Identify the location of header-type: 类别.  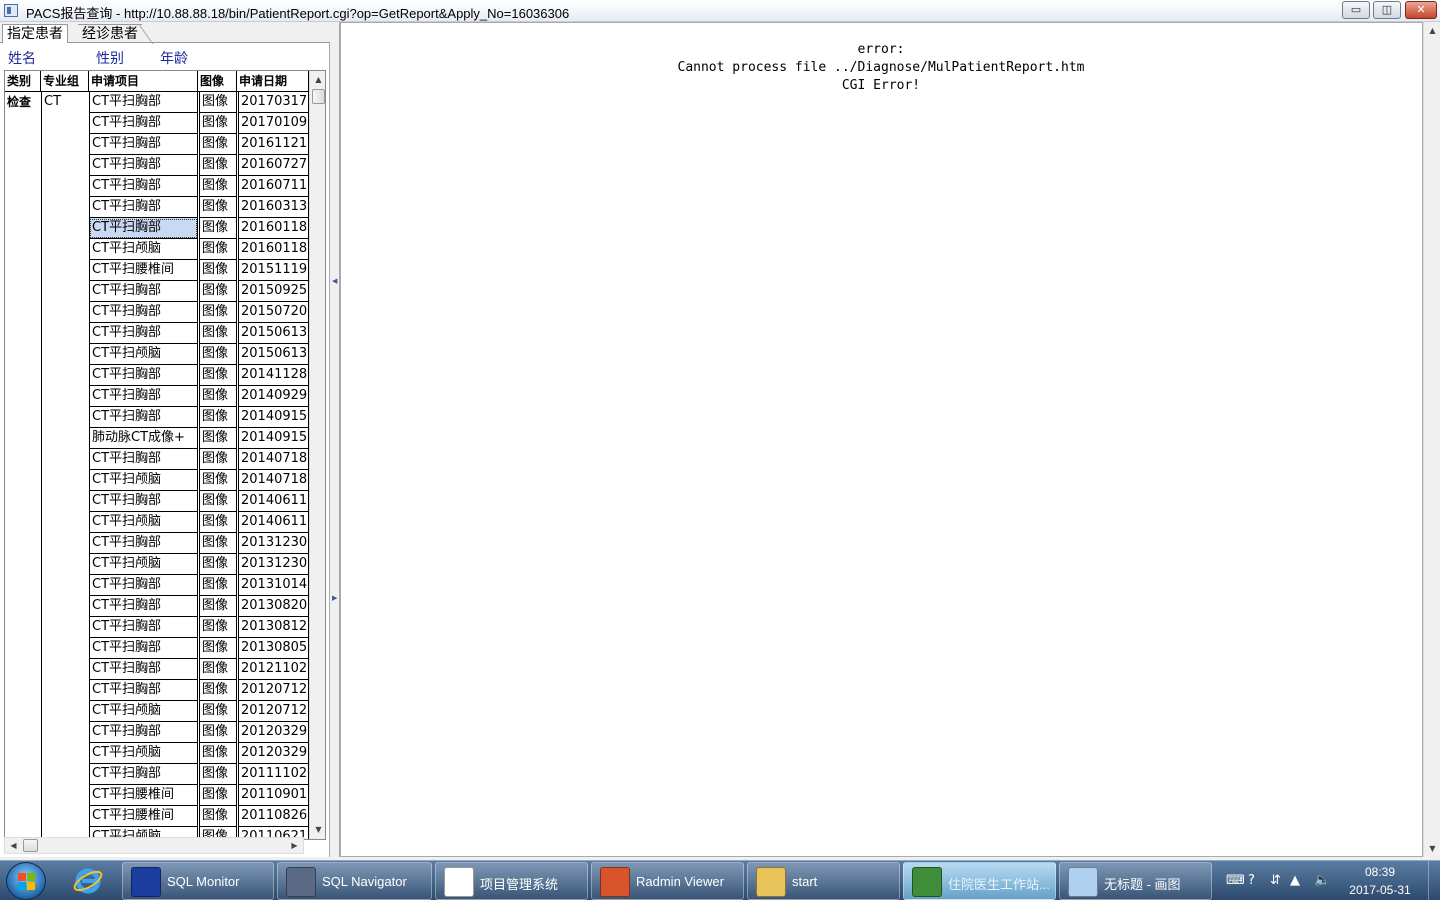
(23, 81).